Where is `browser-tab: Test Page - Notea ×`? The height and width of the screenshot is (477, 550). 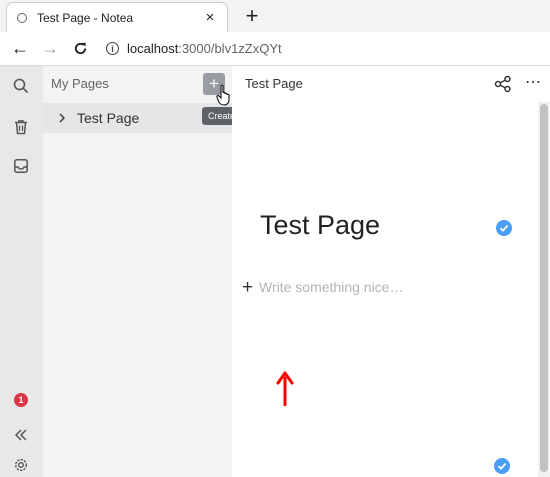
browser-tab: Test Page - Notea × is located at coordinates (117, 17).